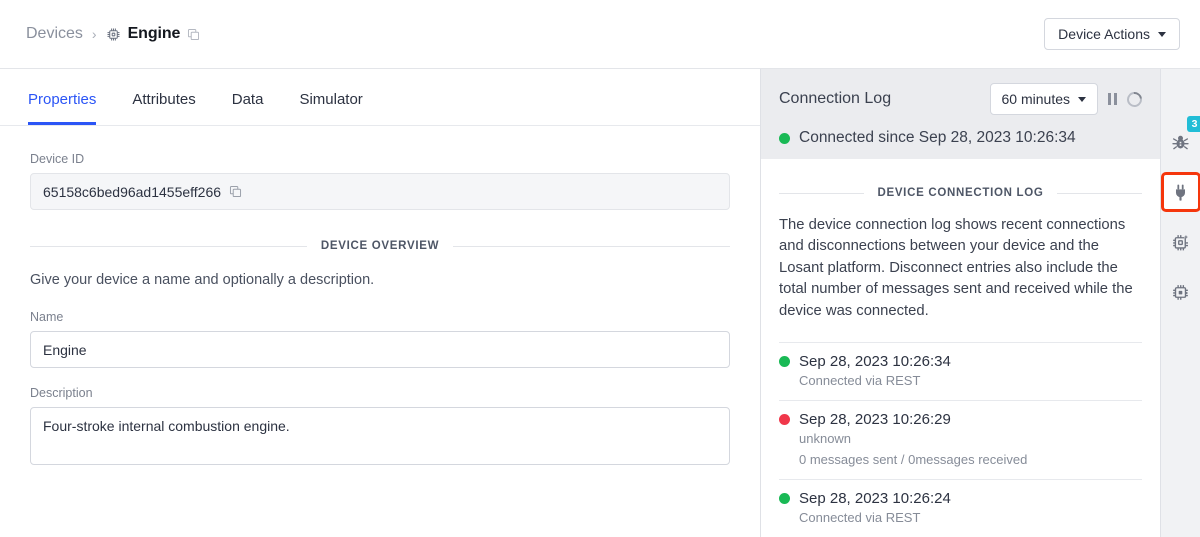 This screenshot has width=1200, height=537. What do you see at coordinates (960, 507) in the screenshot?
I see `log-entry: Sep 28, 2023 10:26:24 Connected via REST` at bounding box center [960, 507].